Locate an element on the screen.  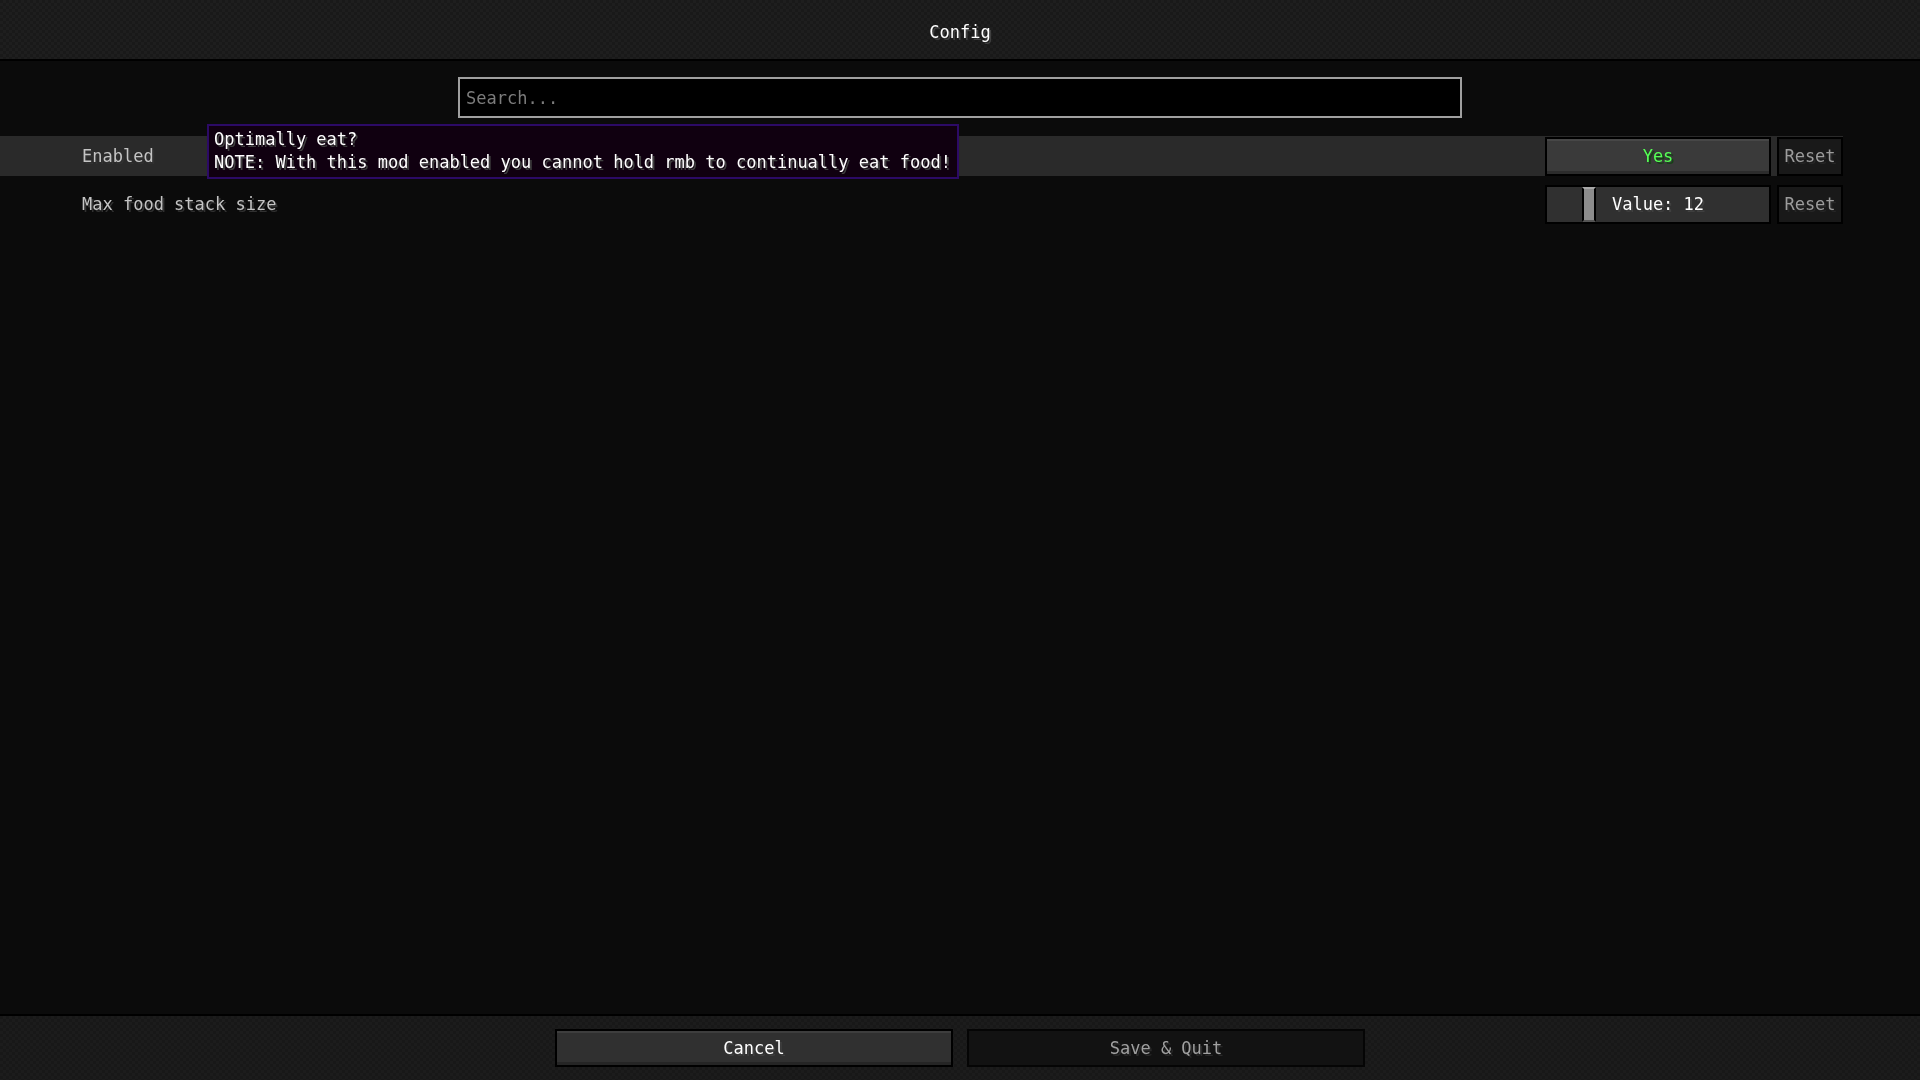
option-label: Max food stack size is located at coordinates (179, 204).